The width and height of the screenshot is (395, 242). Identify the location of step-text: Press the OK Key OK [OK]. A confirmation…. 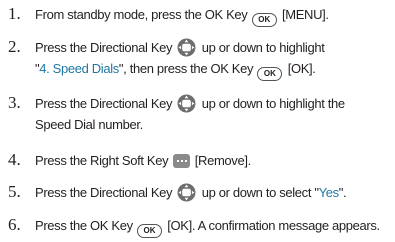
(213, 226).